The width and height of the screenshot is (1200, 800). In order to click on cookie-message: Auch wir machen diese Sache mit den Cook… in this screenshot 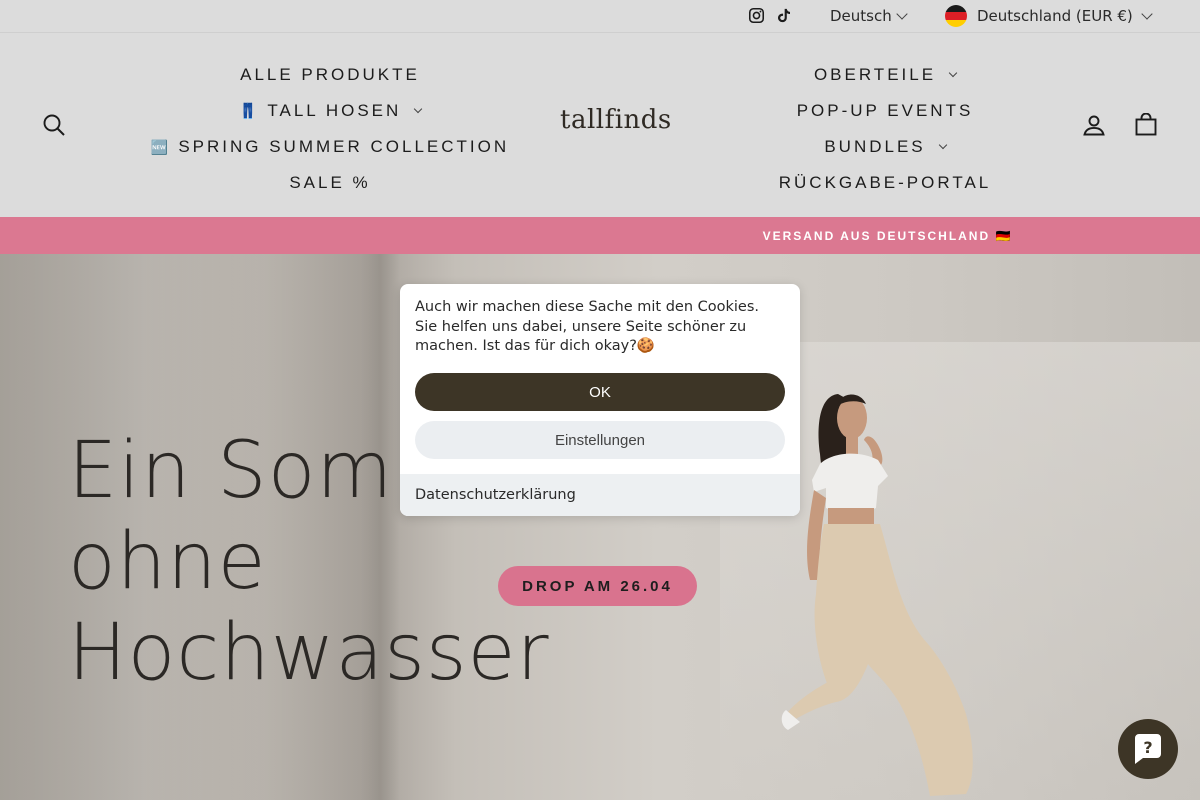, I will do `click(587, 326)`.